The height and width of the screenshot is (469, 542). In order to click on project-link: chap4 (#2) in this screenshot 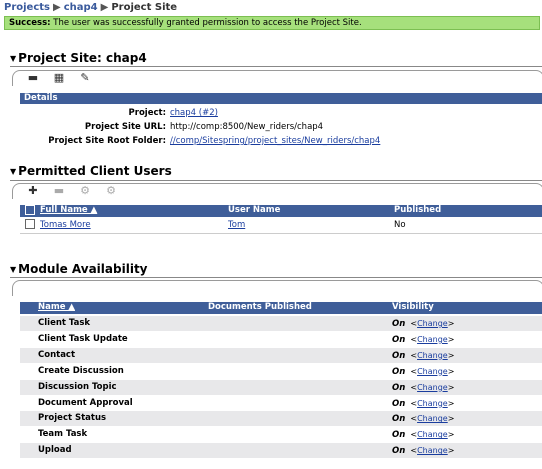, I will do `click(194, 113)`.